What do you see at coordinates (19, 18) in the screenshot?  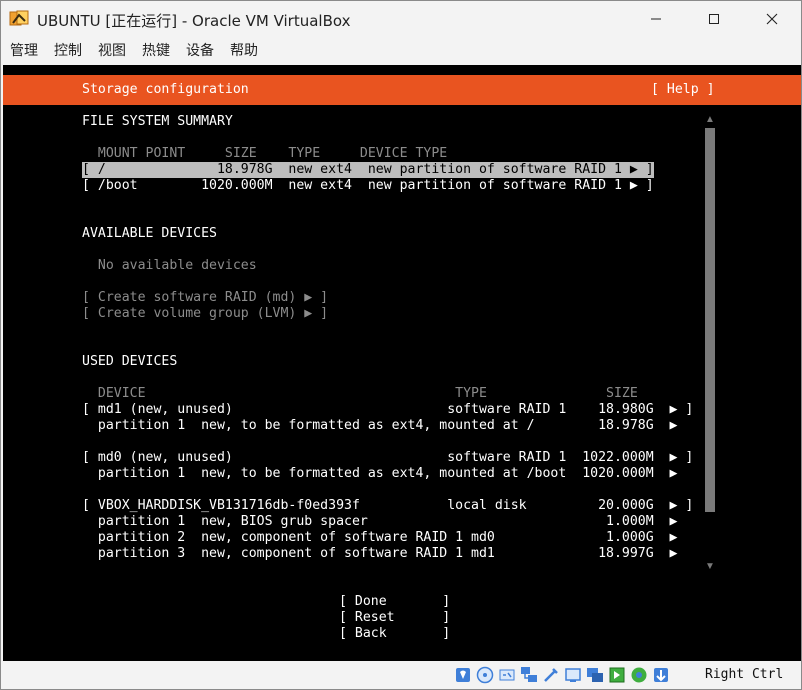 I see `virtualbox-app-icon` at bounding box center [19, 18].